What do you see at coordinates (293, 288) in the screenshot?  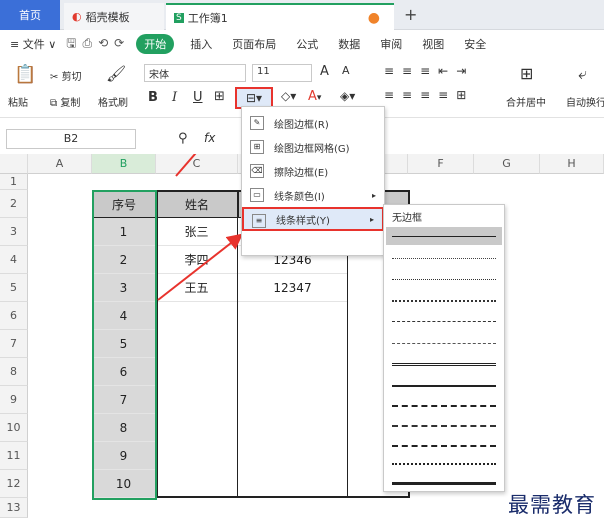 I see `table-cell: 12347` at bounding box center [293, 288].